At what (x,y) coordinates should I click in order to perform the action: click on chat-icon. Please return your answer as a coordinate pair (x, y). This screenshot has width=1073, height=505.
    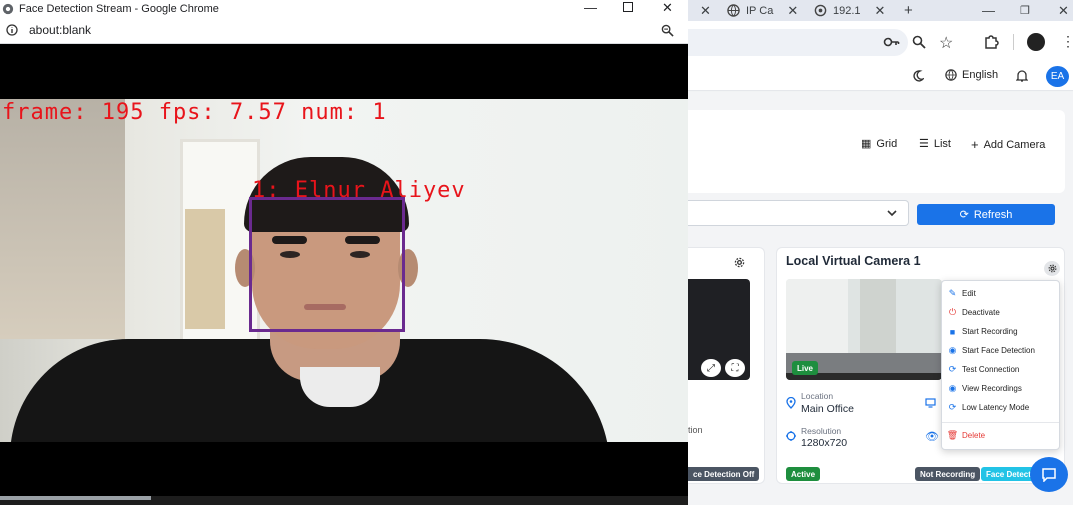
    Looking at the image, I should click on (1049, 474).